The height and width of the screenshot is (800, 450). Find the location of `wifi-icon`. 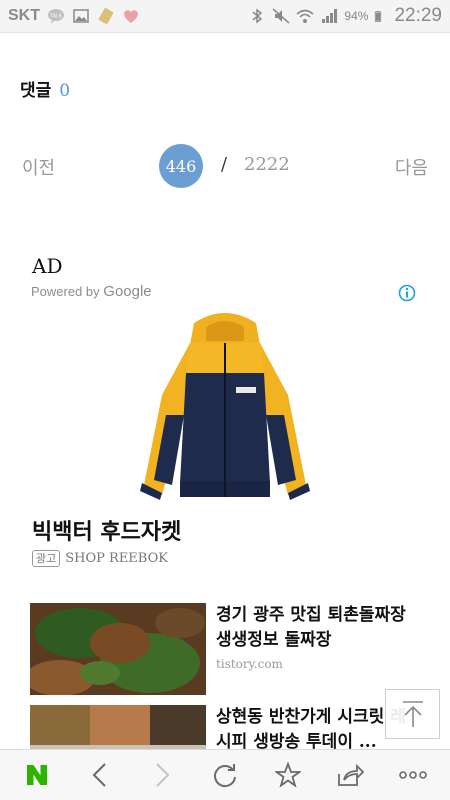

wifi-icon is located at coordinates (305, 16).